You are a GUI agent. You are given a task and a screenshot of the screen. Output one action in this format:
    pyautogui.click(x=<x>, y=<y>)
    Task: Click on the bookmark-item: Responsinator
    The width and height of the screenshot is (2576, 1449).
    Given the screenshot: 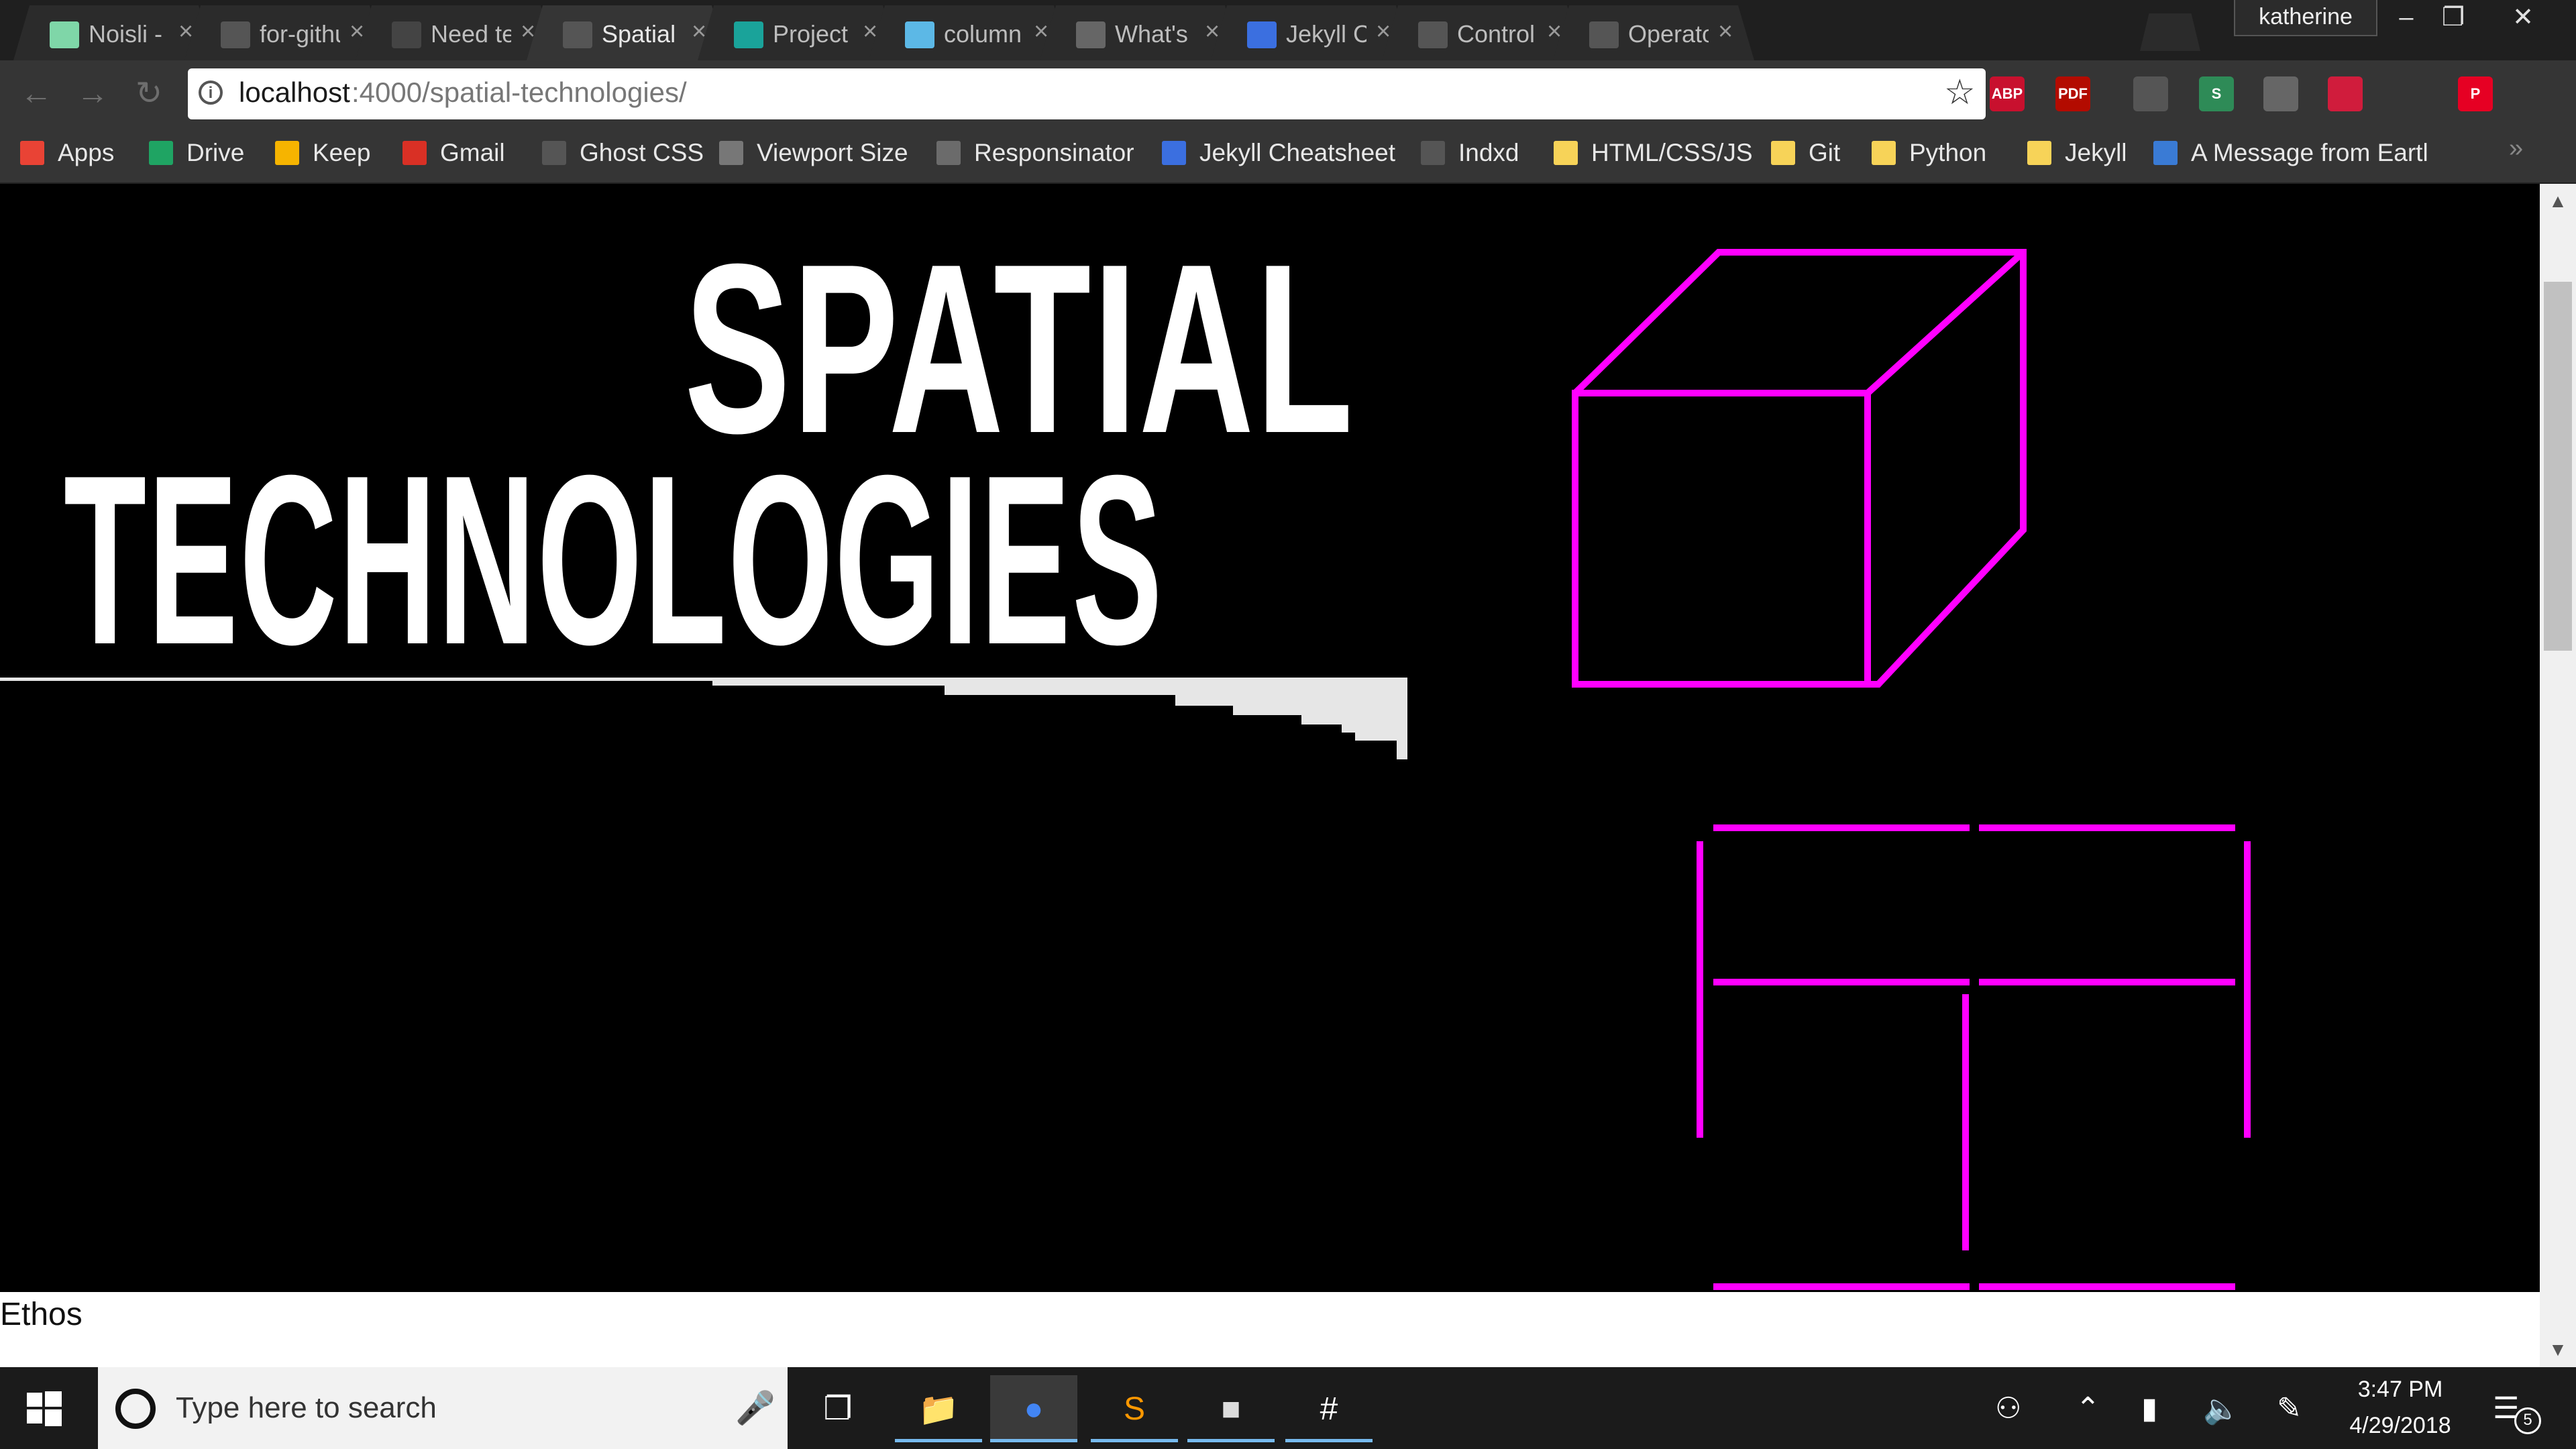 What is the action you would take?
    pyautogui.click(x=1035, y=153)
    